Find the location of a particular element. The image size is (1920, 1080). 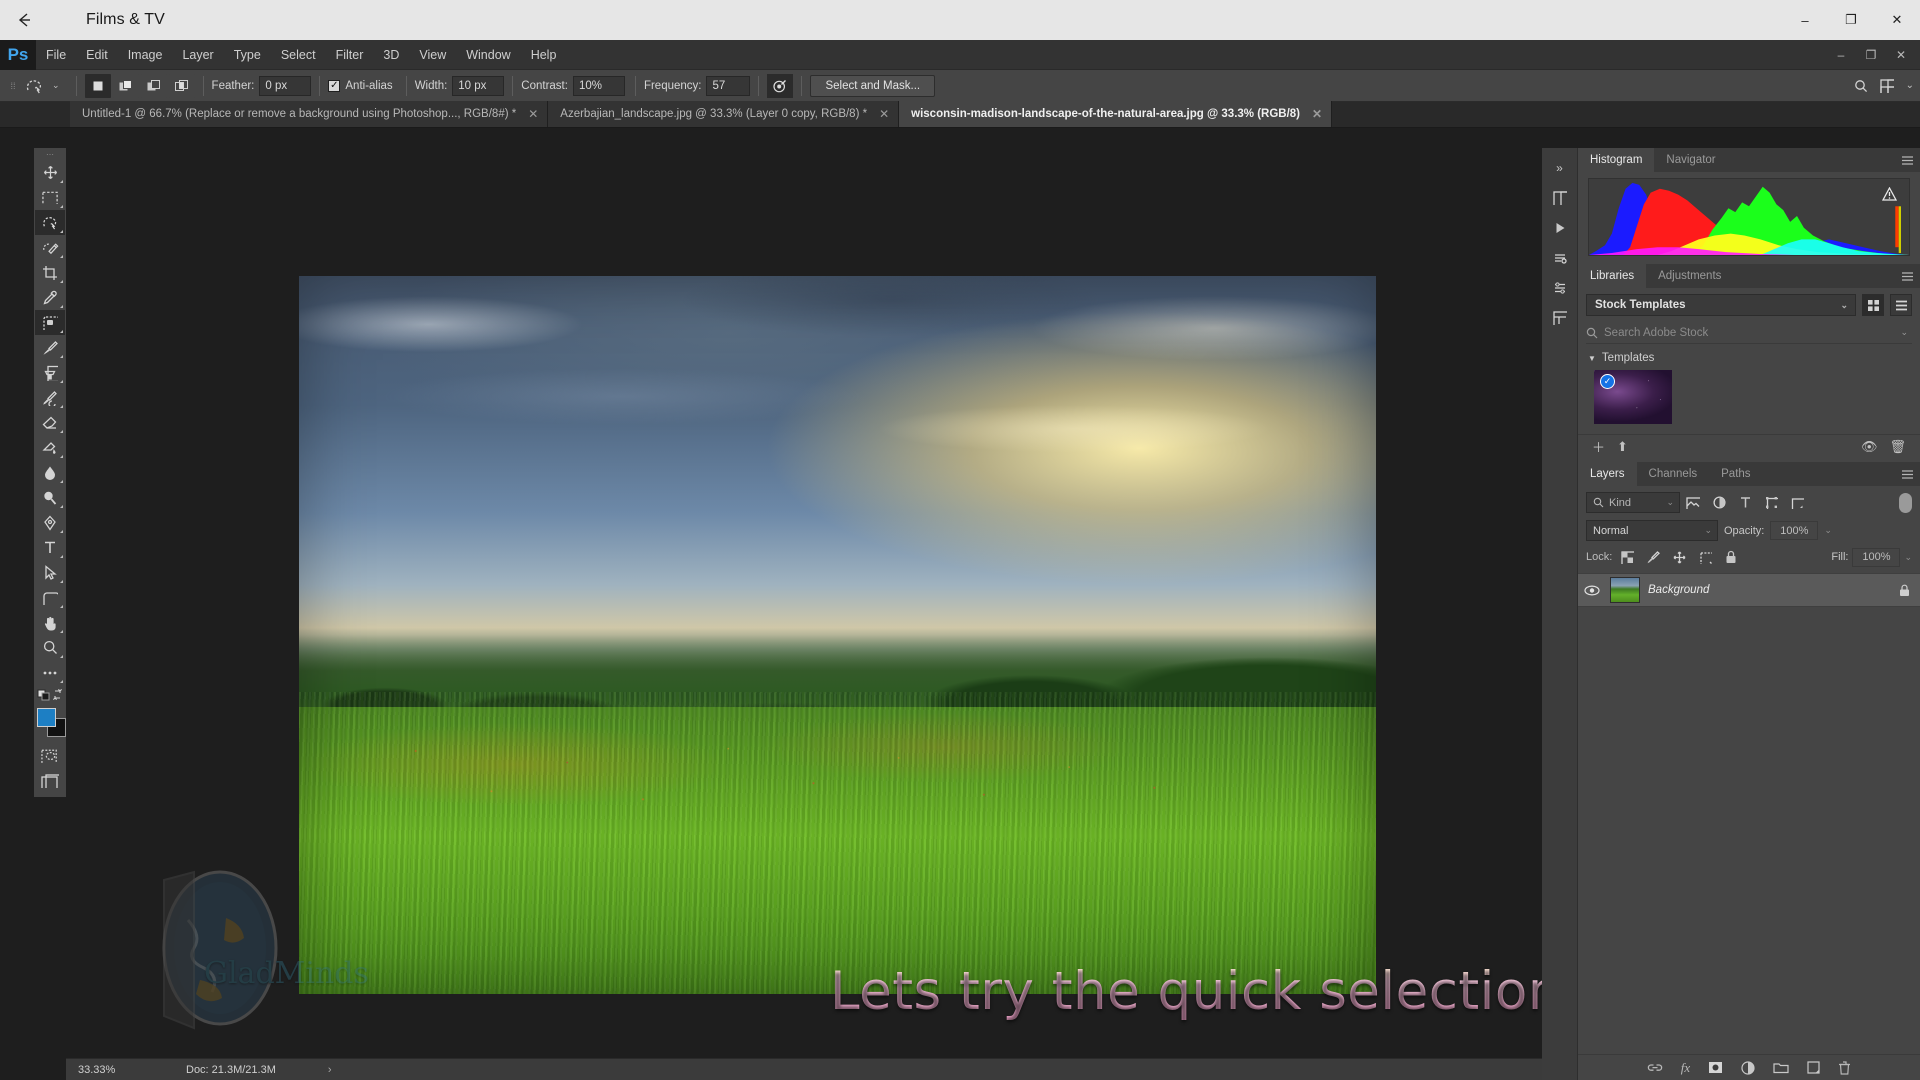

clone-stamp-tool is located at coordinates (50, 372).